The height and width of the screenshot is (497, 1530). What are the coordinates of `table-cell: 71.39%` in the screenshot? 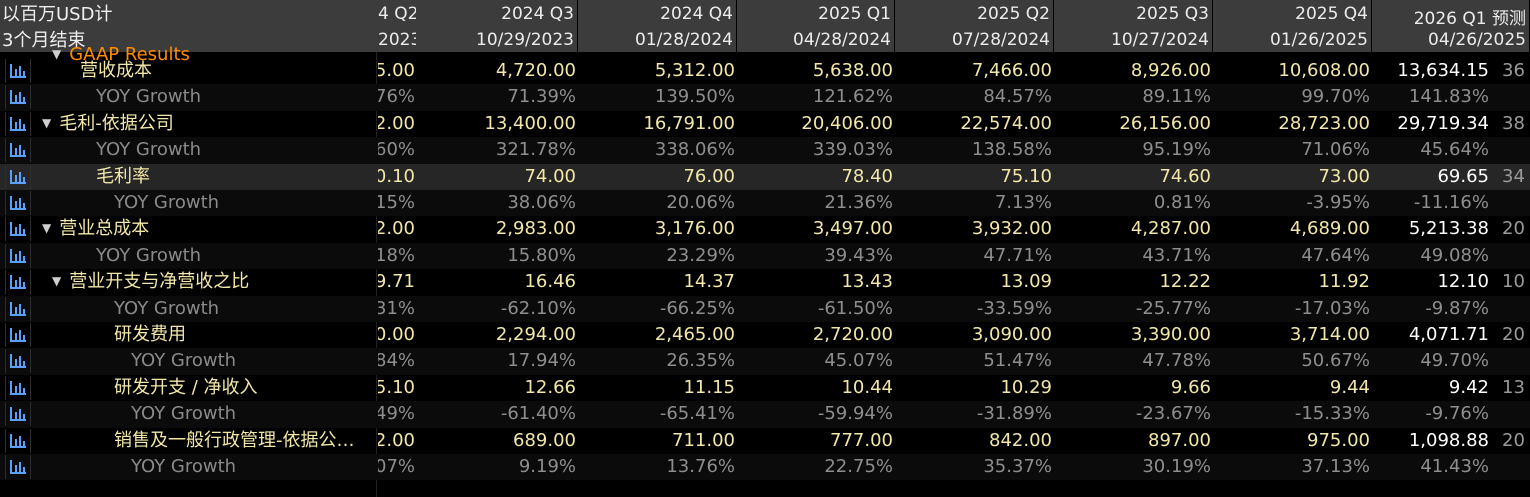 It's located at (501, 97).